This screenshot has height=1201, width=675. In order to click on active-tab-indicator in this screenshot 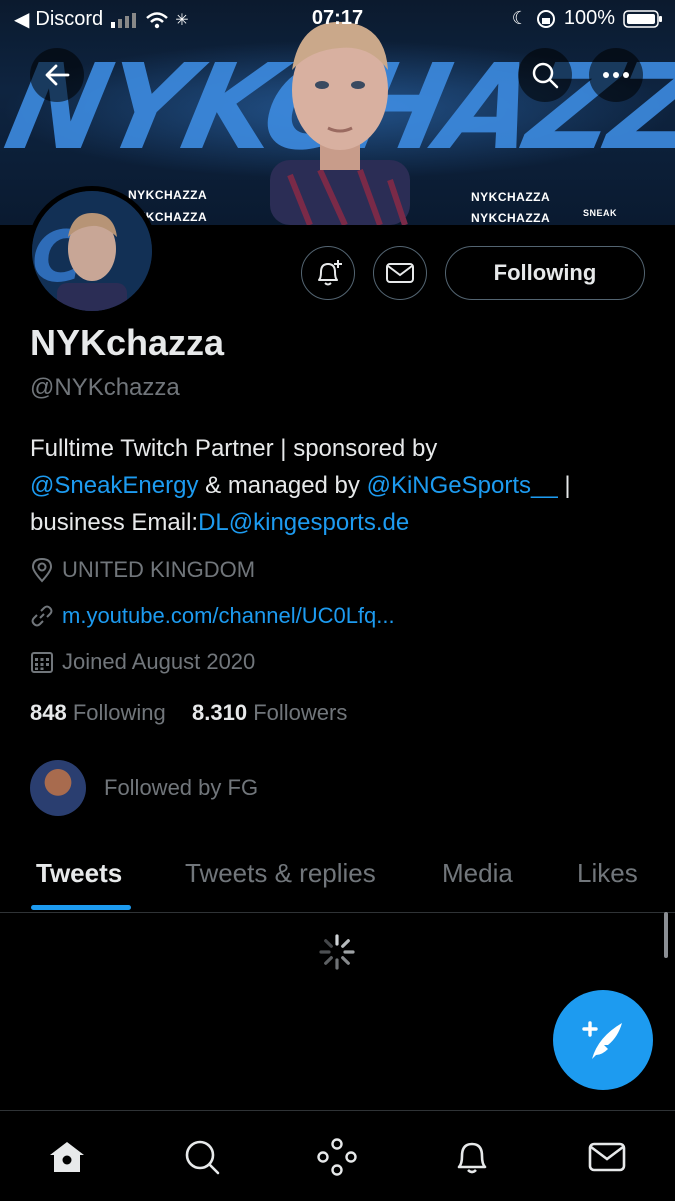, I will do `click(81, 907)`.